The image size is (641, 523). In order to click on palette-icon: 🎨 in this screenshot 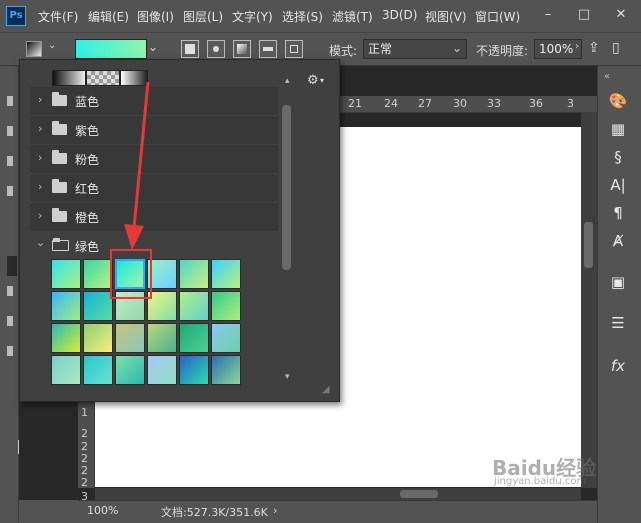, I will do `click(618, 101)`.